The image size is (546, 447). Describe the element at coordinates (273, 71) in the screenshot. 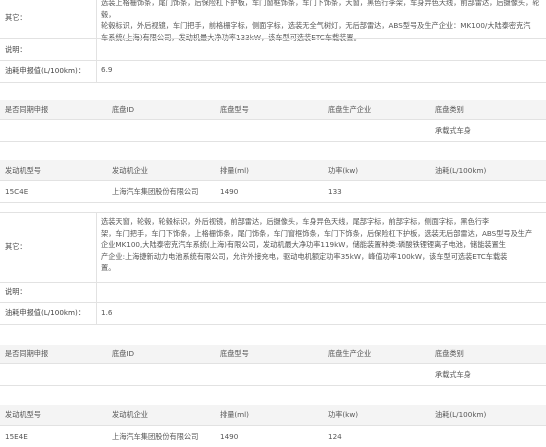

I see `fuel-row-1: 油耗申报值(L/100km)： 6.9` at that location.